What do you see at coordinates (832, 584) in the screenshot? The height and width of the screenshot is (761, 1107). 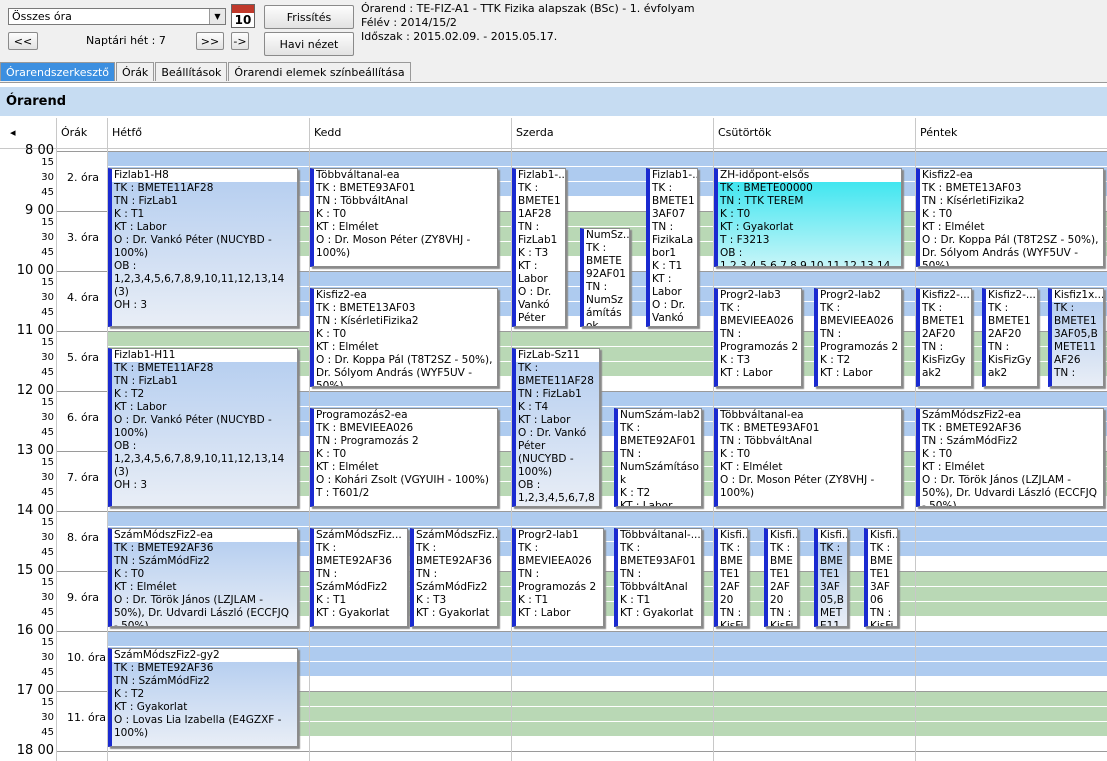 I see `event-details: TK : BMETE13AF05,BMETE11` at bounding box center [832, 584].